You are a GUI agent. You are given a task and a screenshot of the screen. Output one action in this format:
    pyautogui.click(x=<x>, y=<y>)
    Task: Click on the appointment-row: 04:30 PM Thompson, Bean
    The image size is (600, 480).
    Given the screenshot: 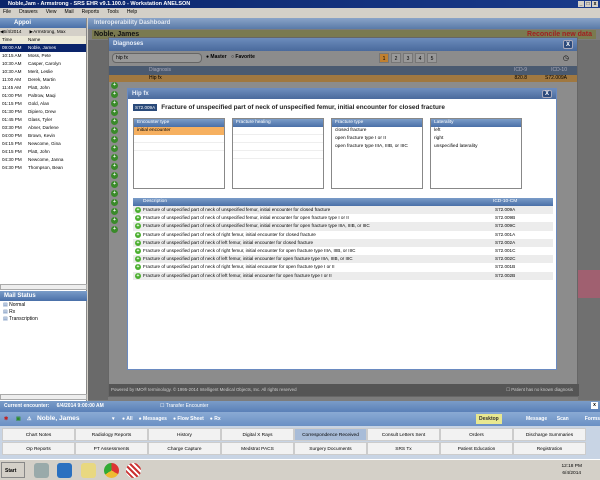 What is the action you would take?
    pyautogui.click(x=43, y=168)
    